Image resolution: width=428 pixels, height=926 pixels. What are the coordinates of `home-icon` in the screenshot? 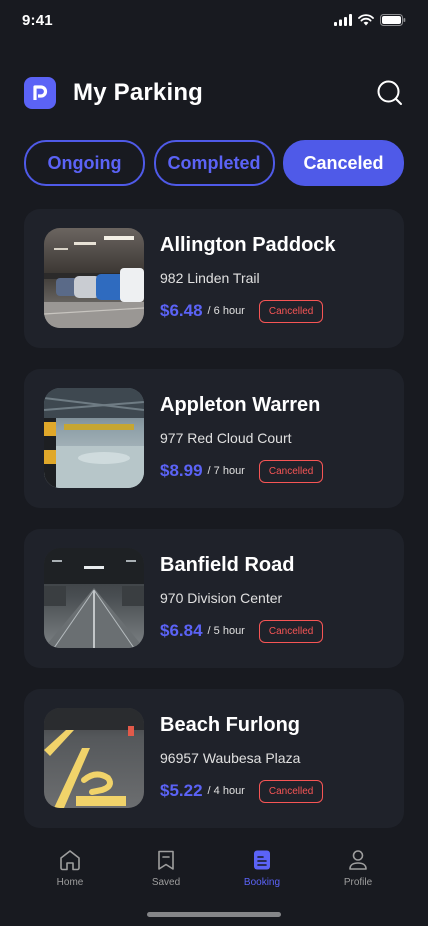 It's located at (70, 860).